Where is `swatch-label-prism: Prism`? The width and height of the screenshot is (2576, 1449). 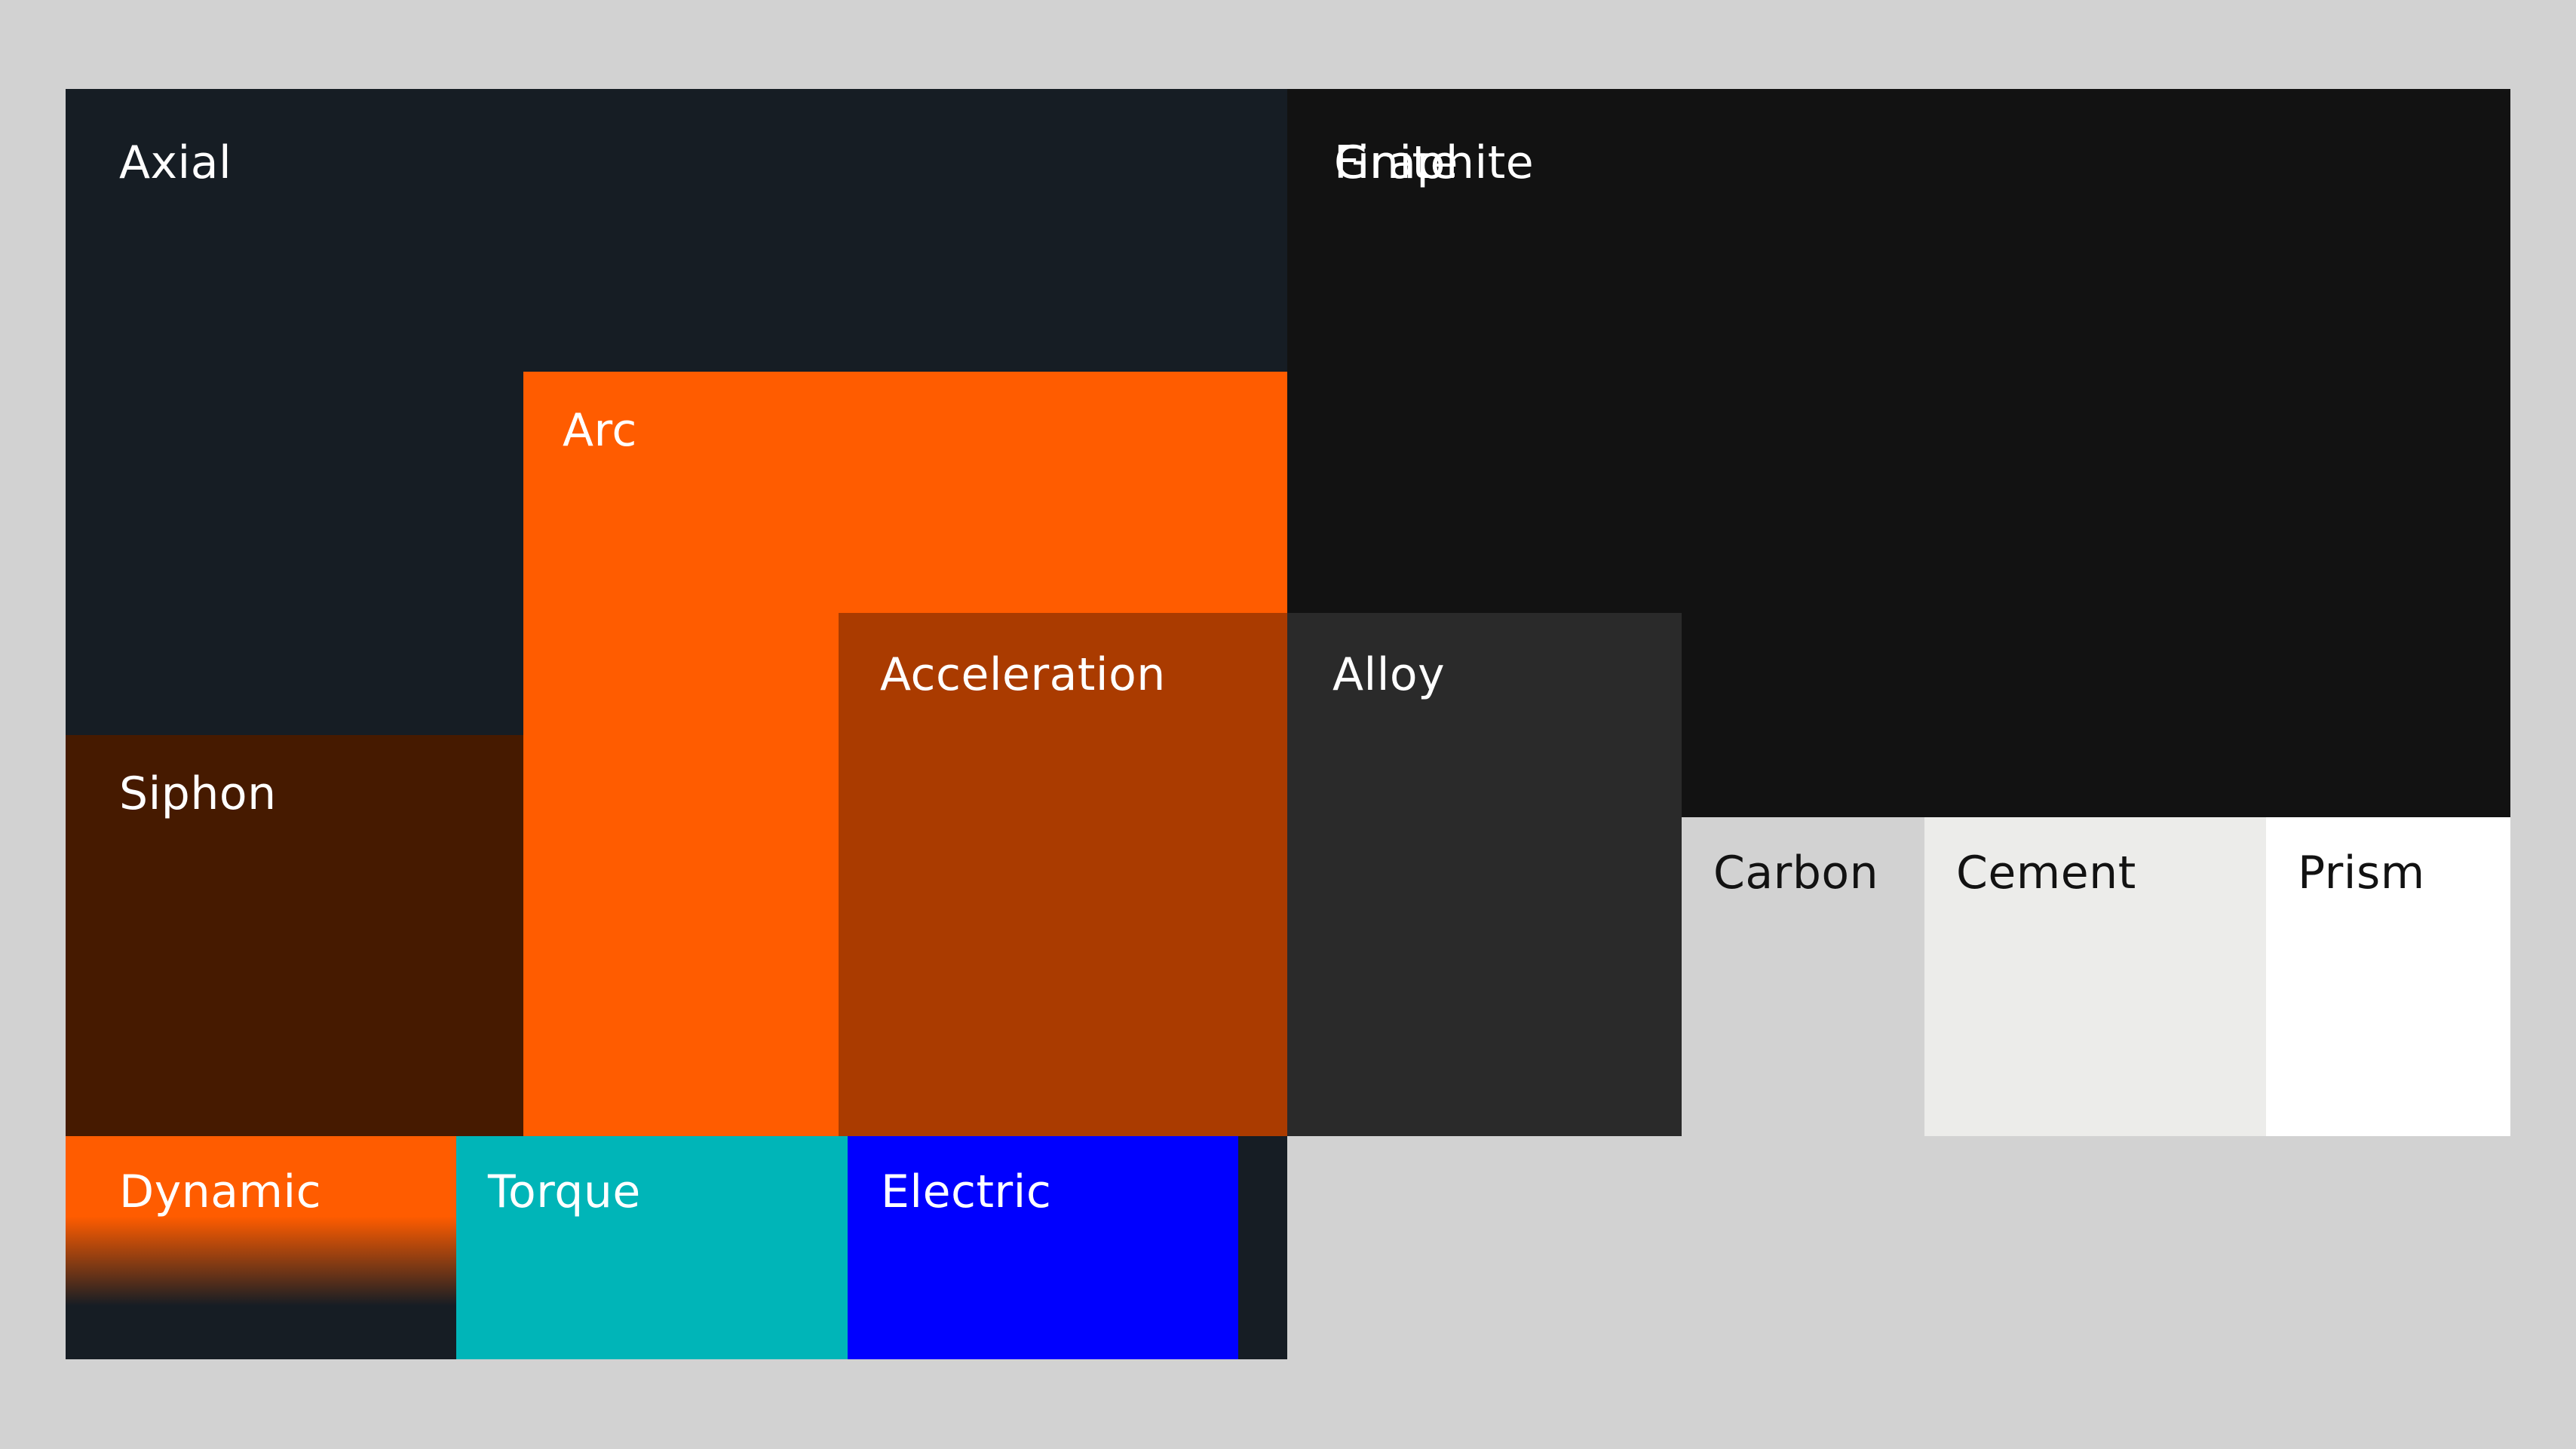 swatch-label-prism: Prism is located at coordinates (2361, 873).